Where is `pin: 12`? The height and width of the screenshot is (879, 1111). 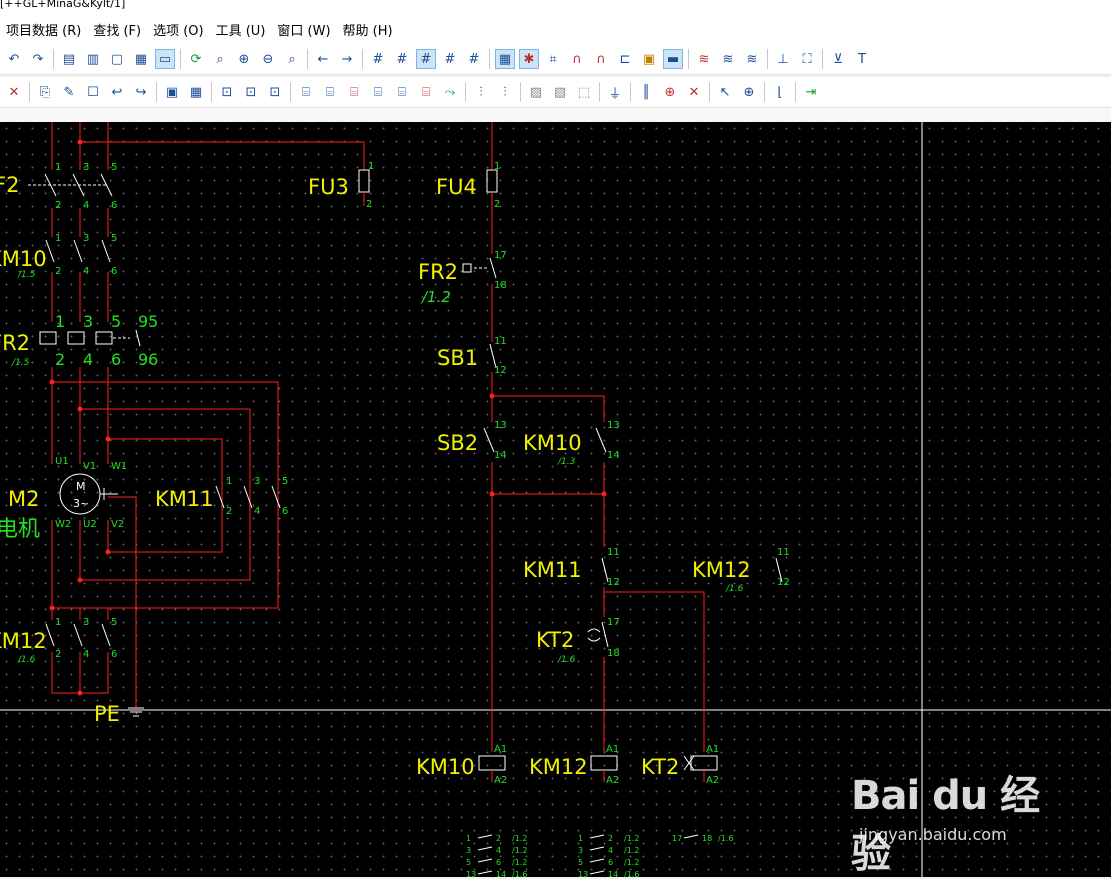 pin: 12 is located at coordinates (613, 582).